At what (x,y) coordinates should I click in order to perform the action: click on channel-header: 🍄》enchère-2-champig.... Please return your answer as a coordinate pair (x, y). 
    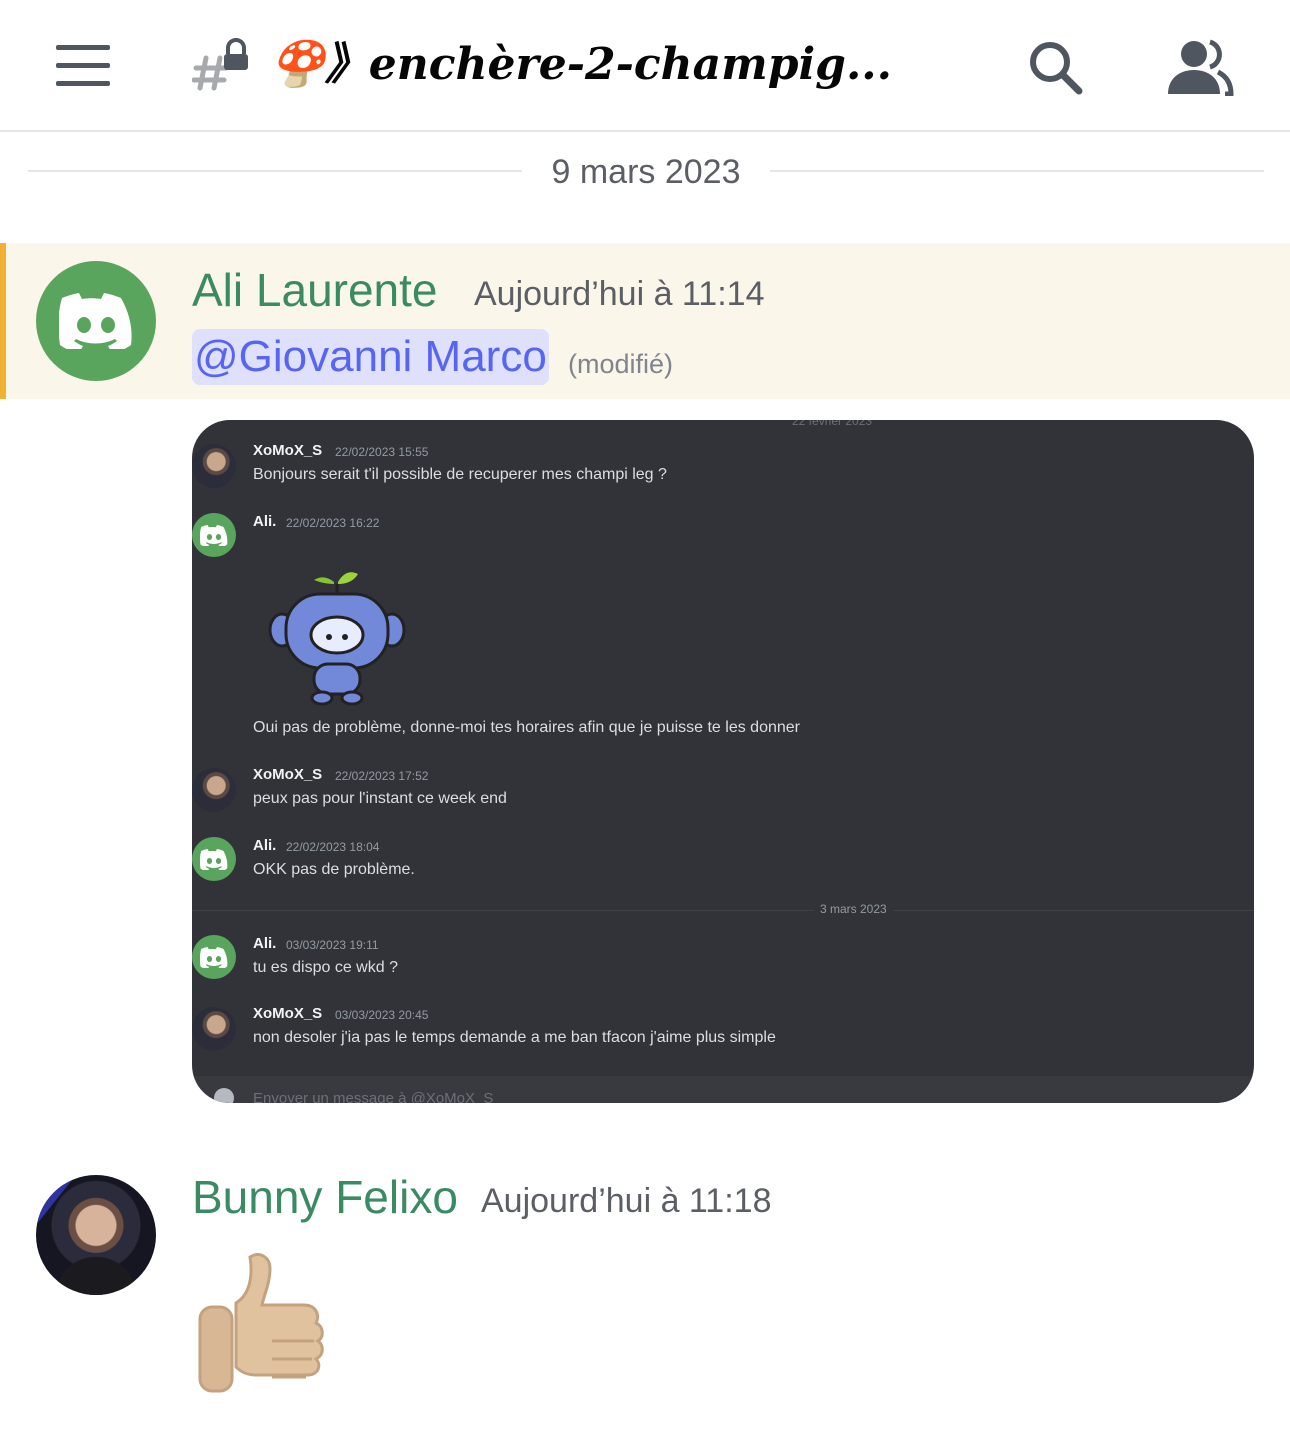
    Looking at the image, I should click on (645, 66).